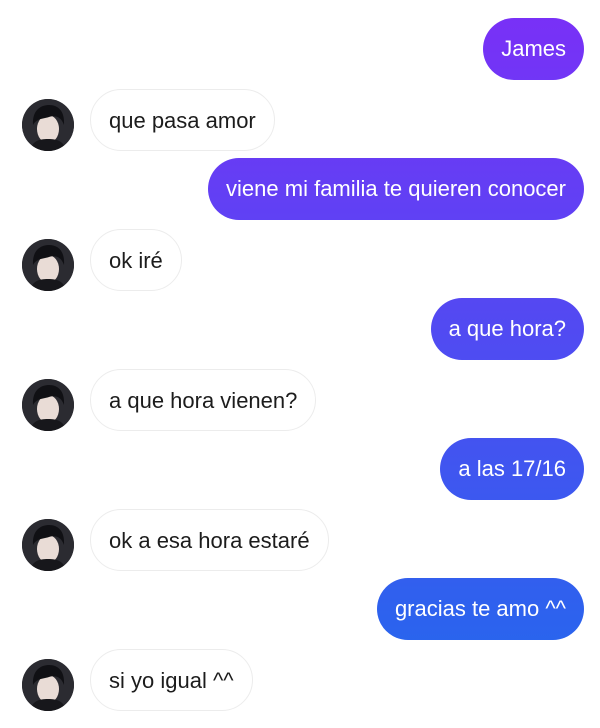  What do you see at coordinates (300, 50) in the screenshot?
I see `message-row-sent: James` at bounding box center [300, 50].